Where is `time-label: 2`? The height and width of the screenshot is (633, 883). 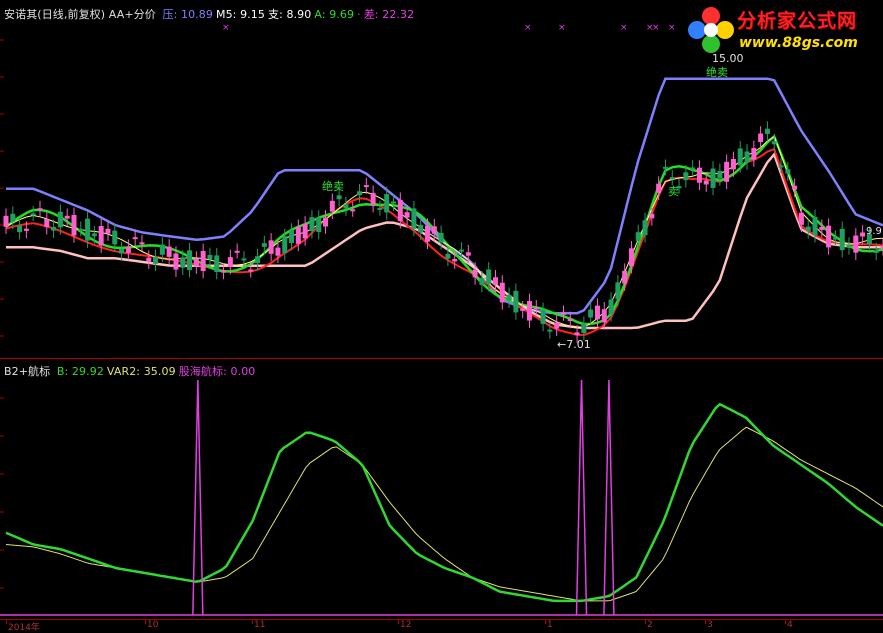
time-label: 2 is located at coordinates (650, 625).